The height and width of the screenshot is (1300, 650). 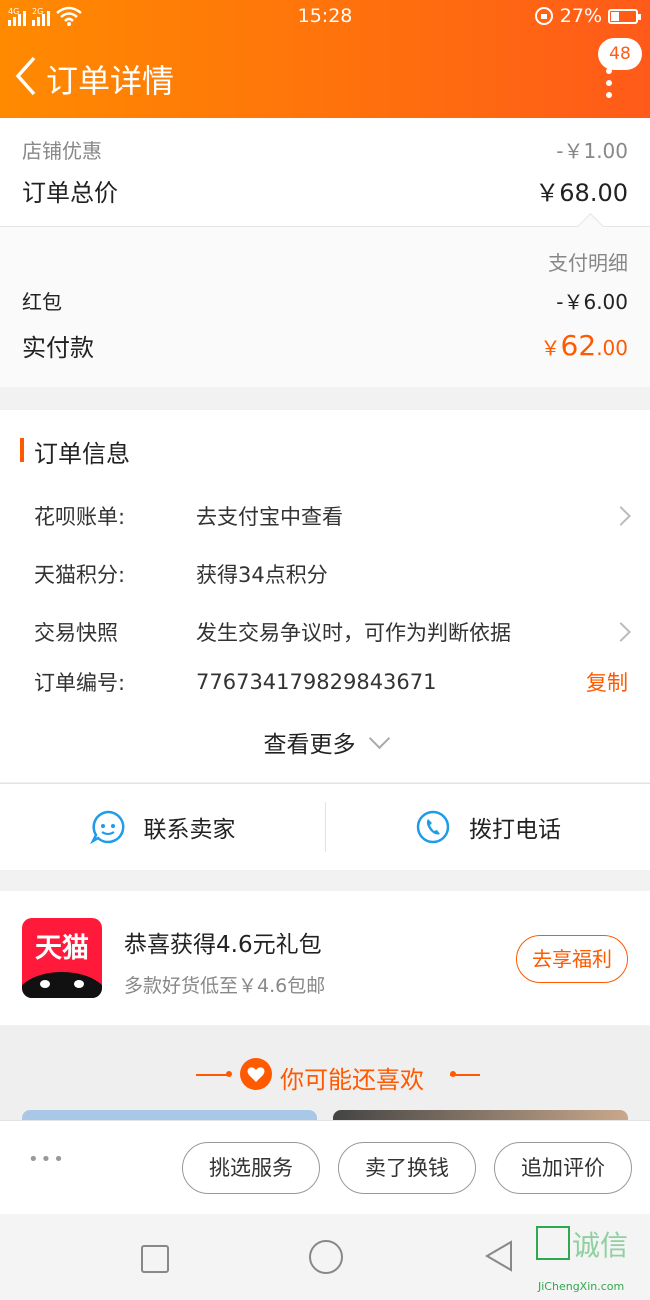 I want to click on price-section: 店铺优惠 -￥1.00 订单总价 ￥68.00, so click(x=325, y=172).